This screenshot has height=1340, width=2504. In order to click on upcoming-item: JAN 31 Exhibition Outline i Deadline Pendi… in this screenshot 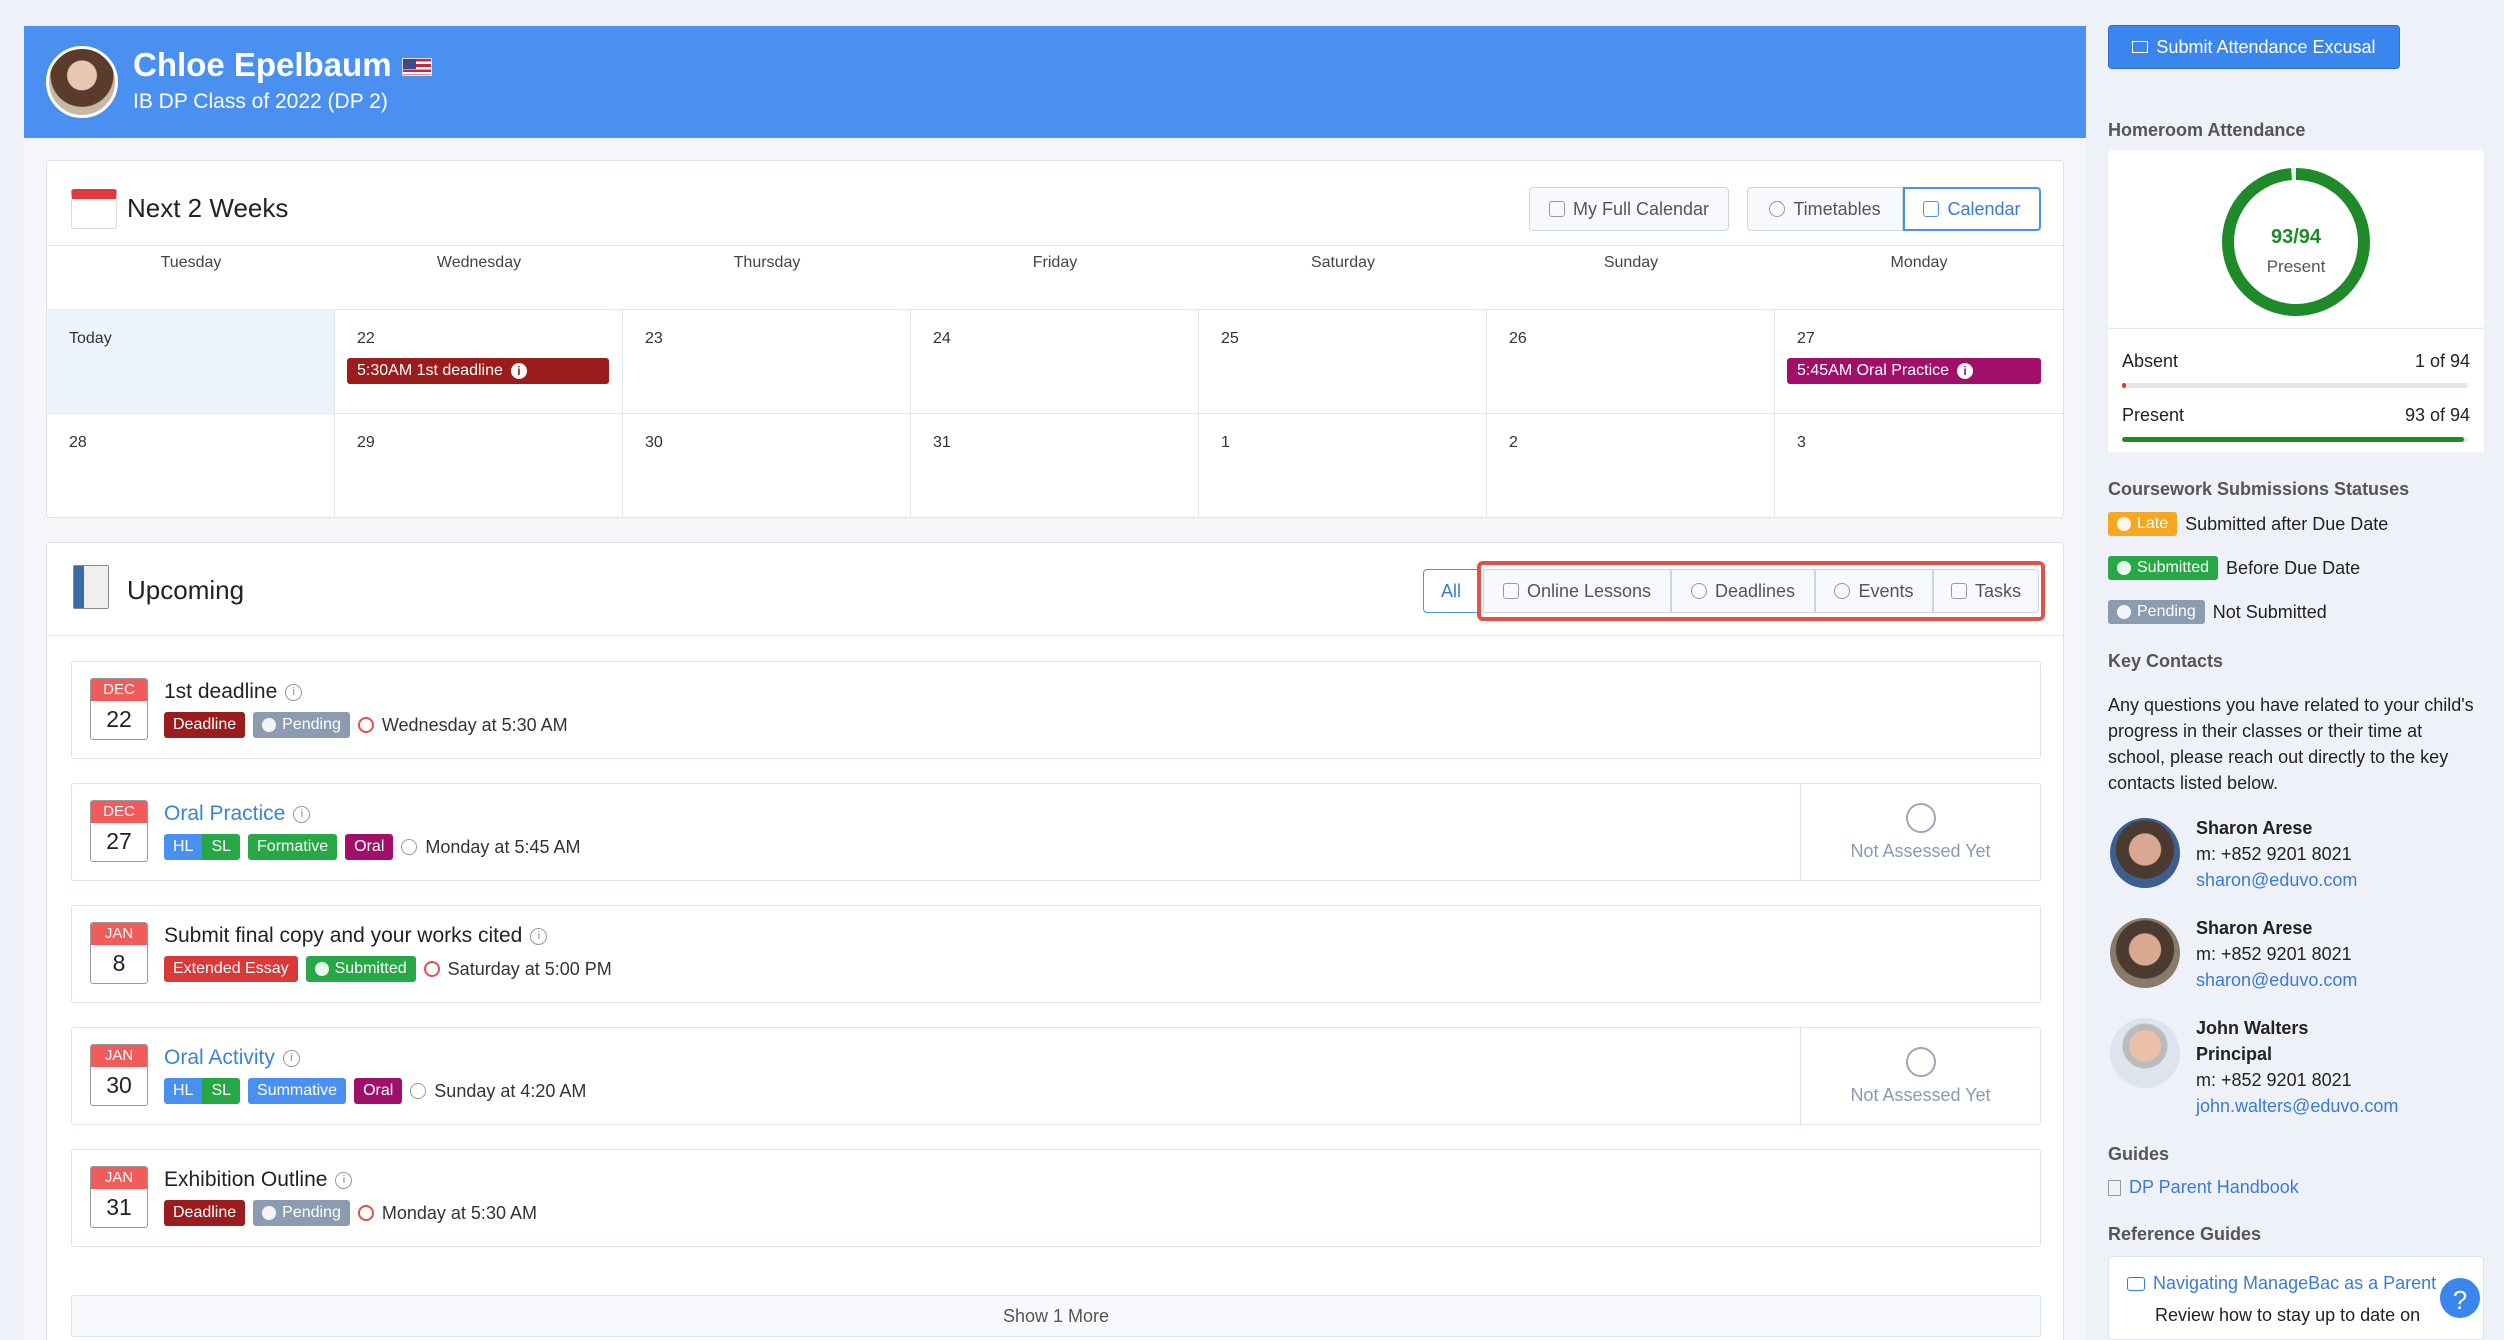, I will do `click(1056, 1198)`.